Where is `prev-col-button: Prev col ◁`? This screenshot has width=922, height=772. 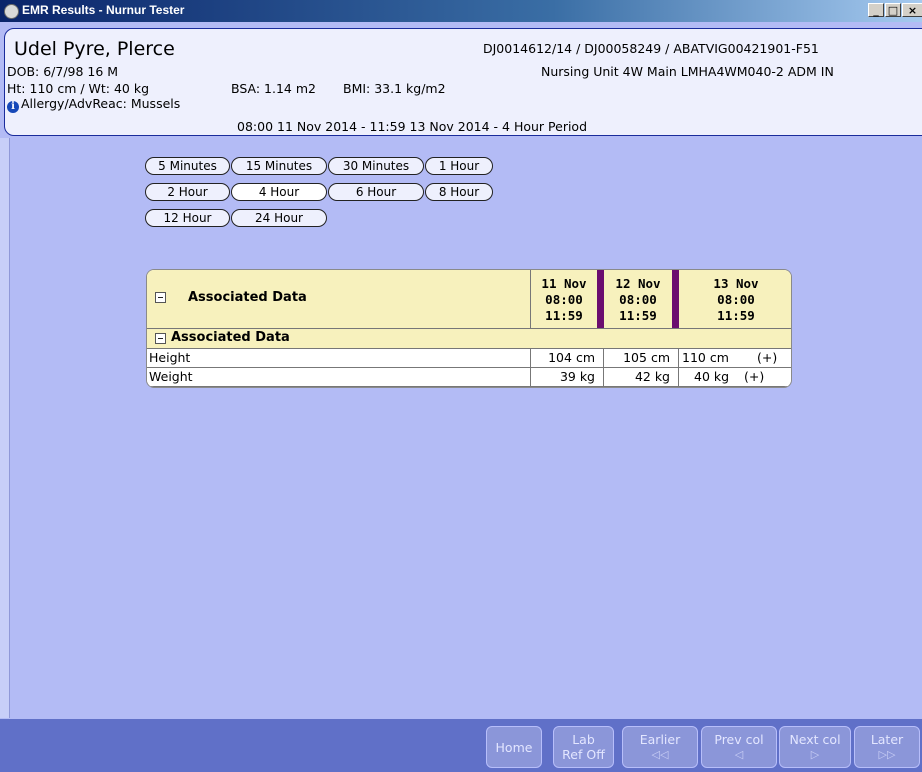
prev-col-button: Prev col ◁ is located at coordinates (739, 747).